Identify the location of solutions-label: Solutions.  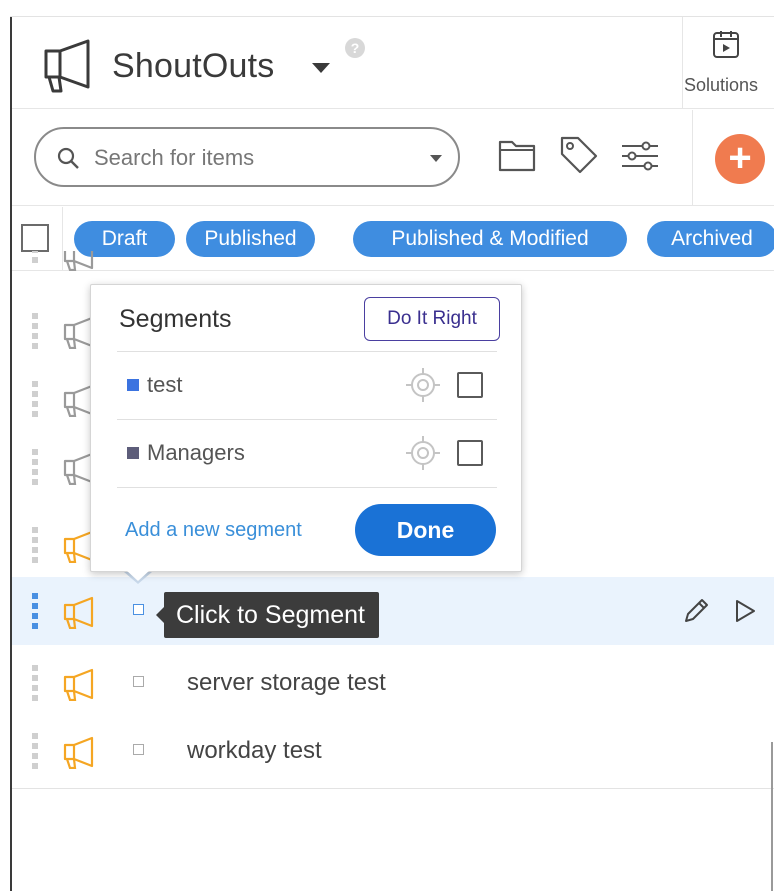
(721, 85).